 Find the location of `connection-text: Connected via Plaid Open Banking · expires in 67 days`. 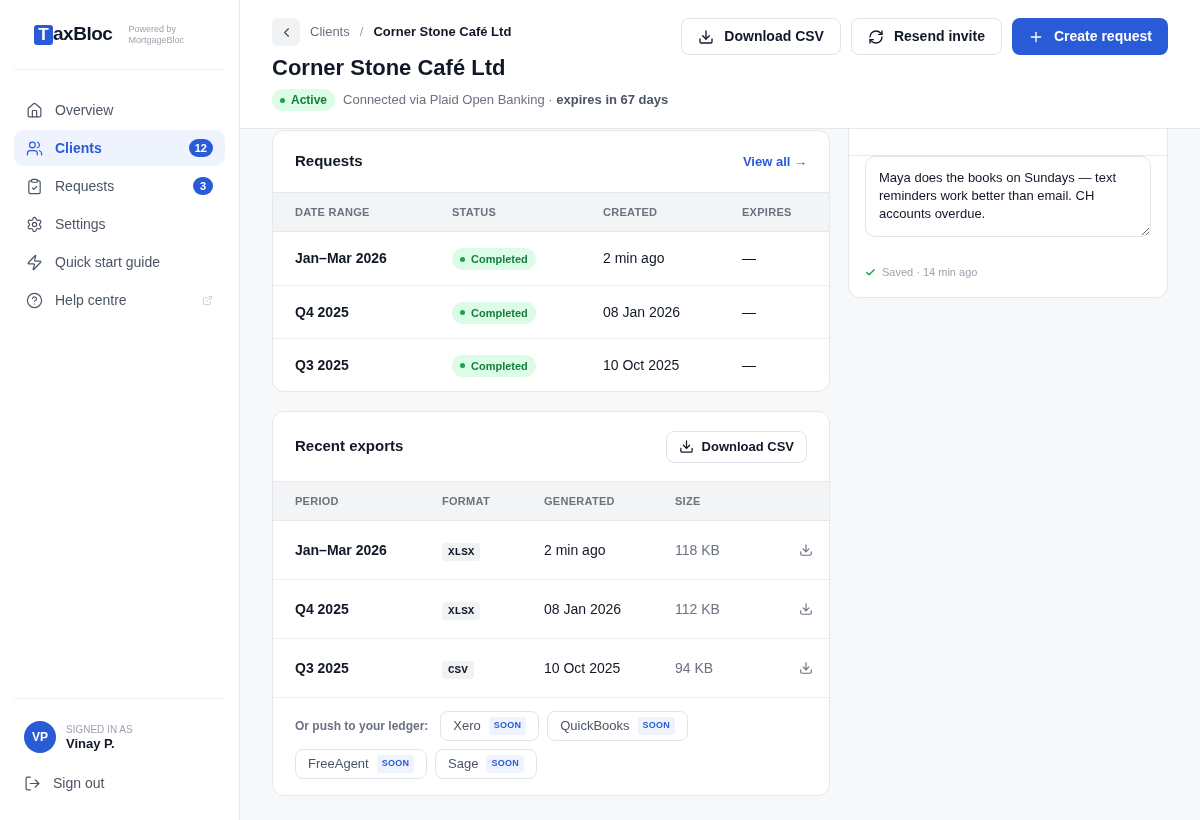

connection-text: Connected via Plaid Open Banking · expires in 67 days is located at coordinates (506, 100).